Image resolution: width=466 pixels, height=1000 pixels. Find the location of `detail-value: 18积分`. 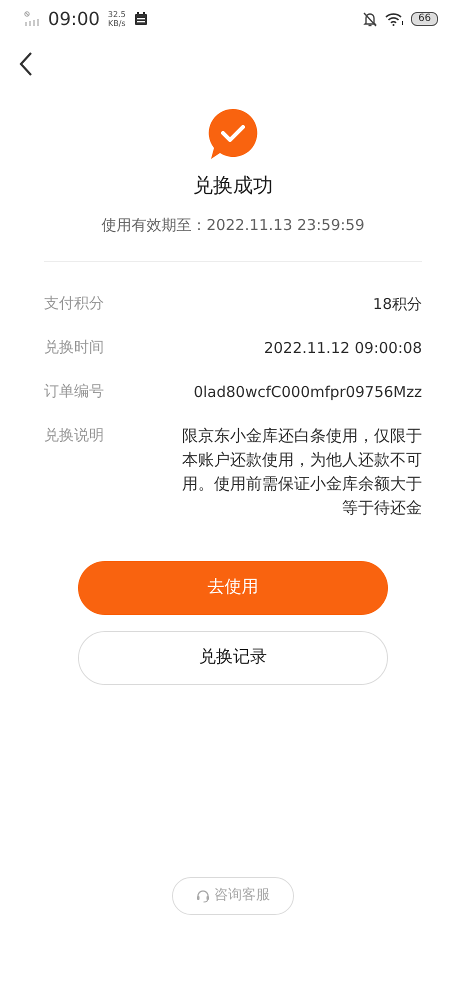

detail-value: 18积分 is located at coordinates (397, 304).